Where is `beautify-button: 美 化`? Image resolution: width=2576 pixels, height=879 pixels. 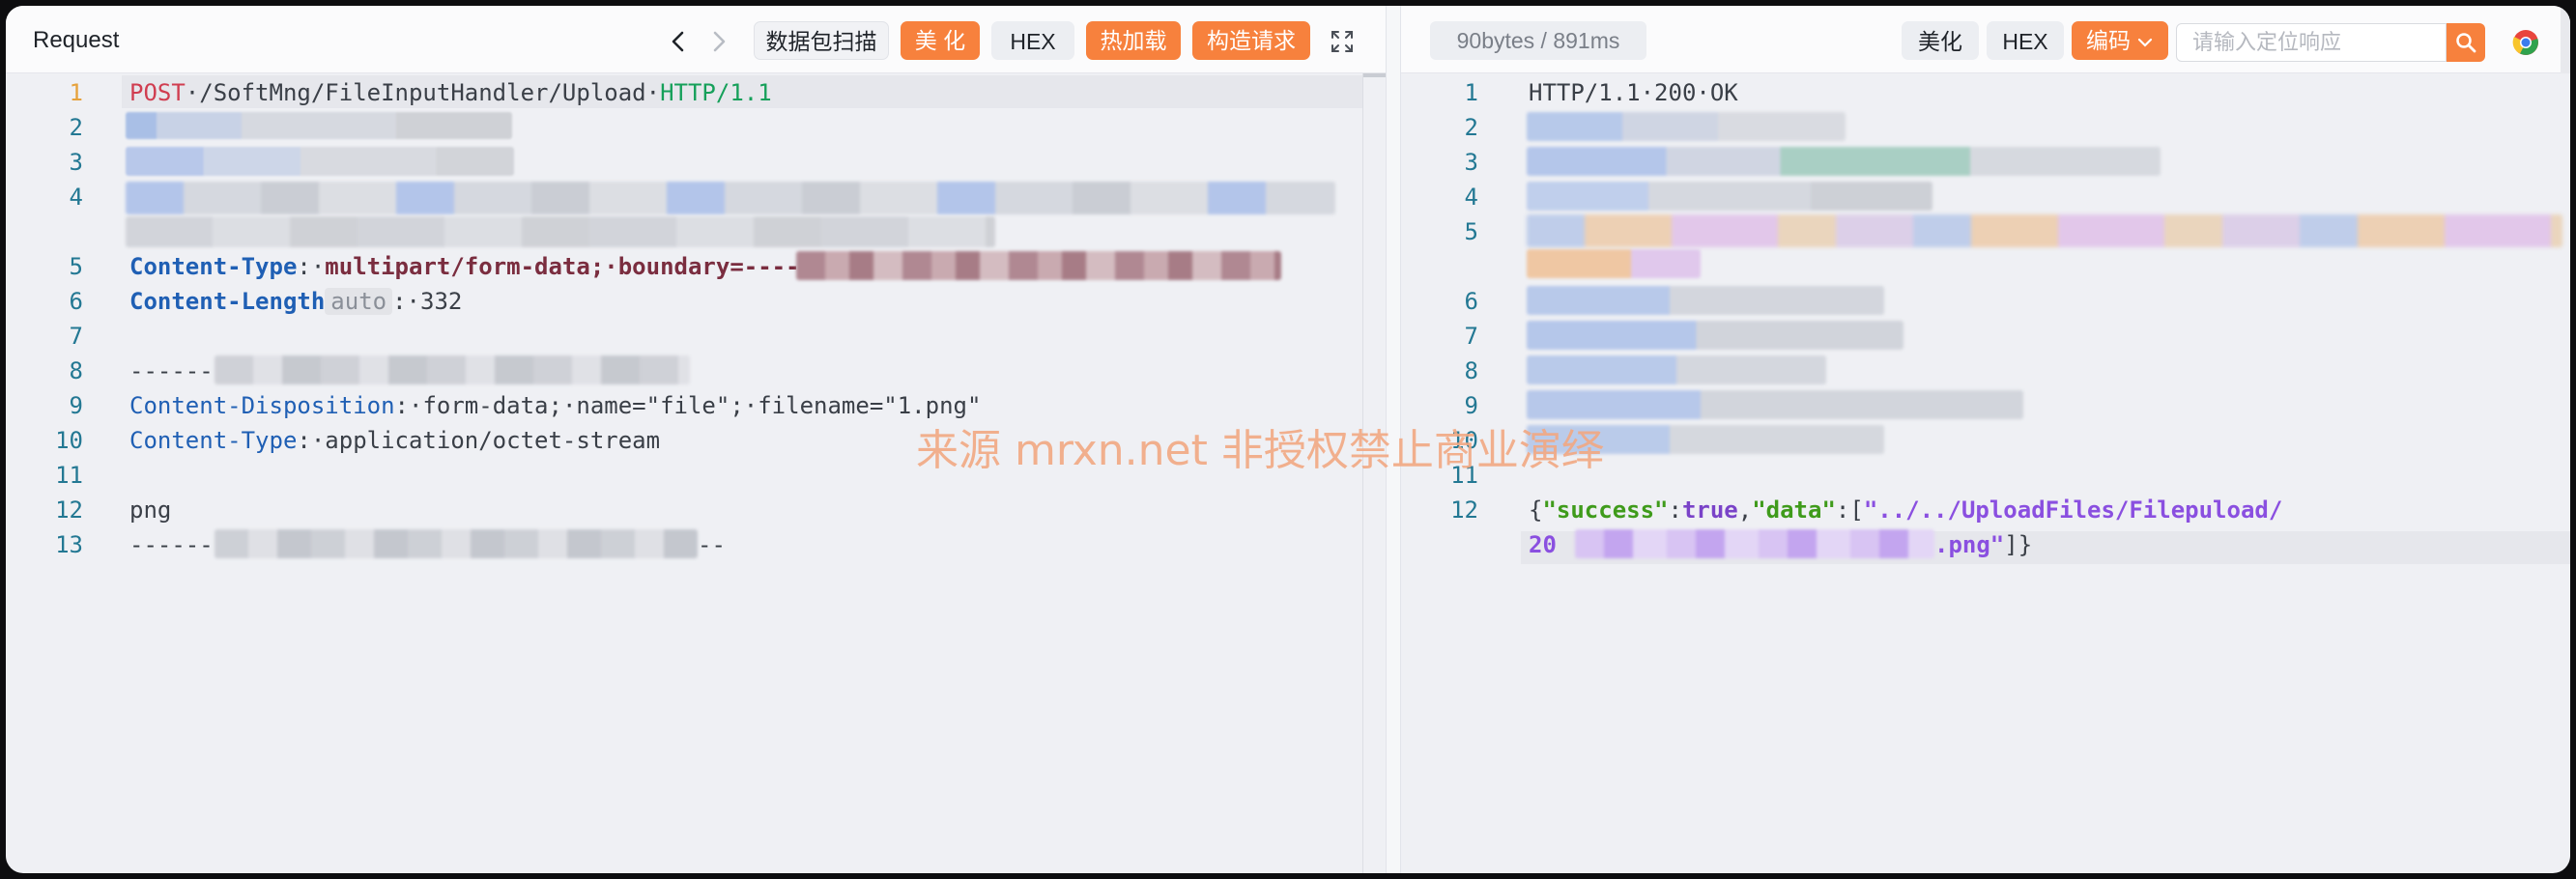
beautify-button: 美 化 is located at coordinates (941, 40).